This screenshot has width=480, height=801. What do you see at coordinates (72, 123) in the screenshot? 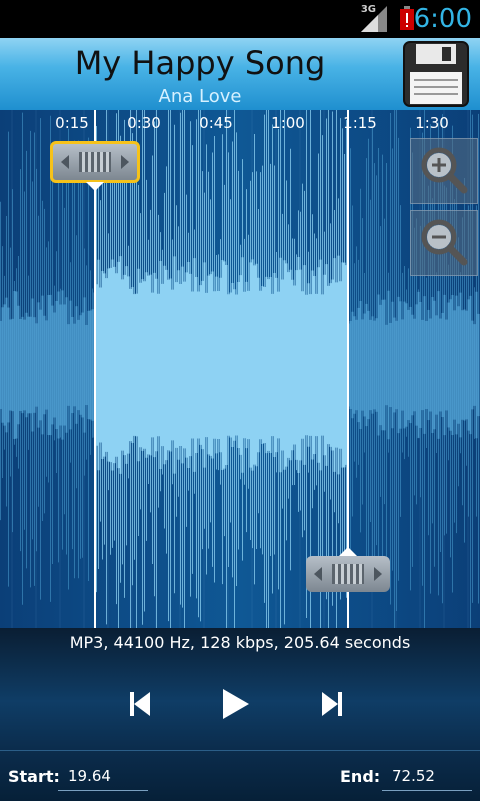
I see `timeline-tick: 0:15` at bounding box center [72, 123].